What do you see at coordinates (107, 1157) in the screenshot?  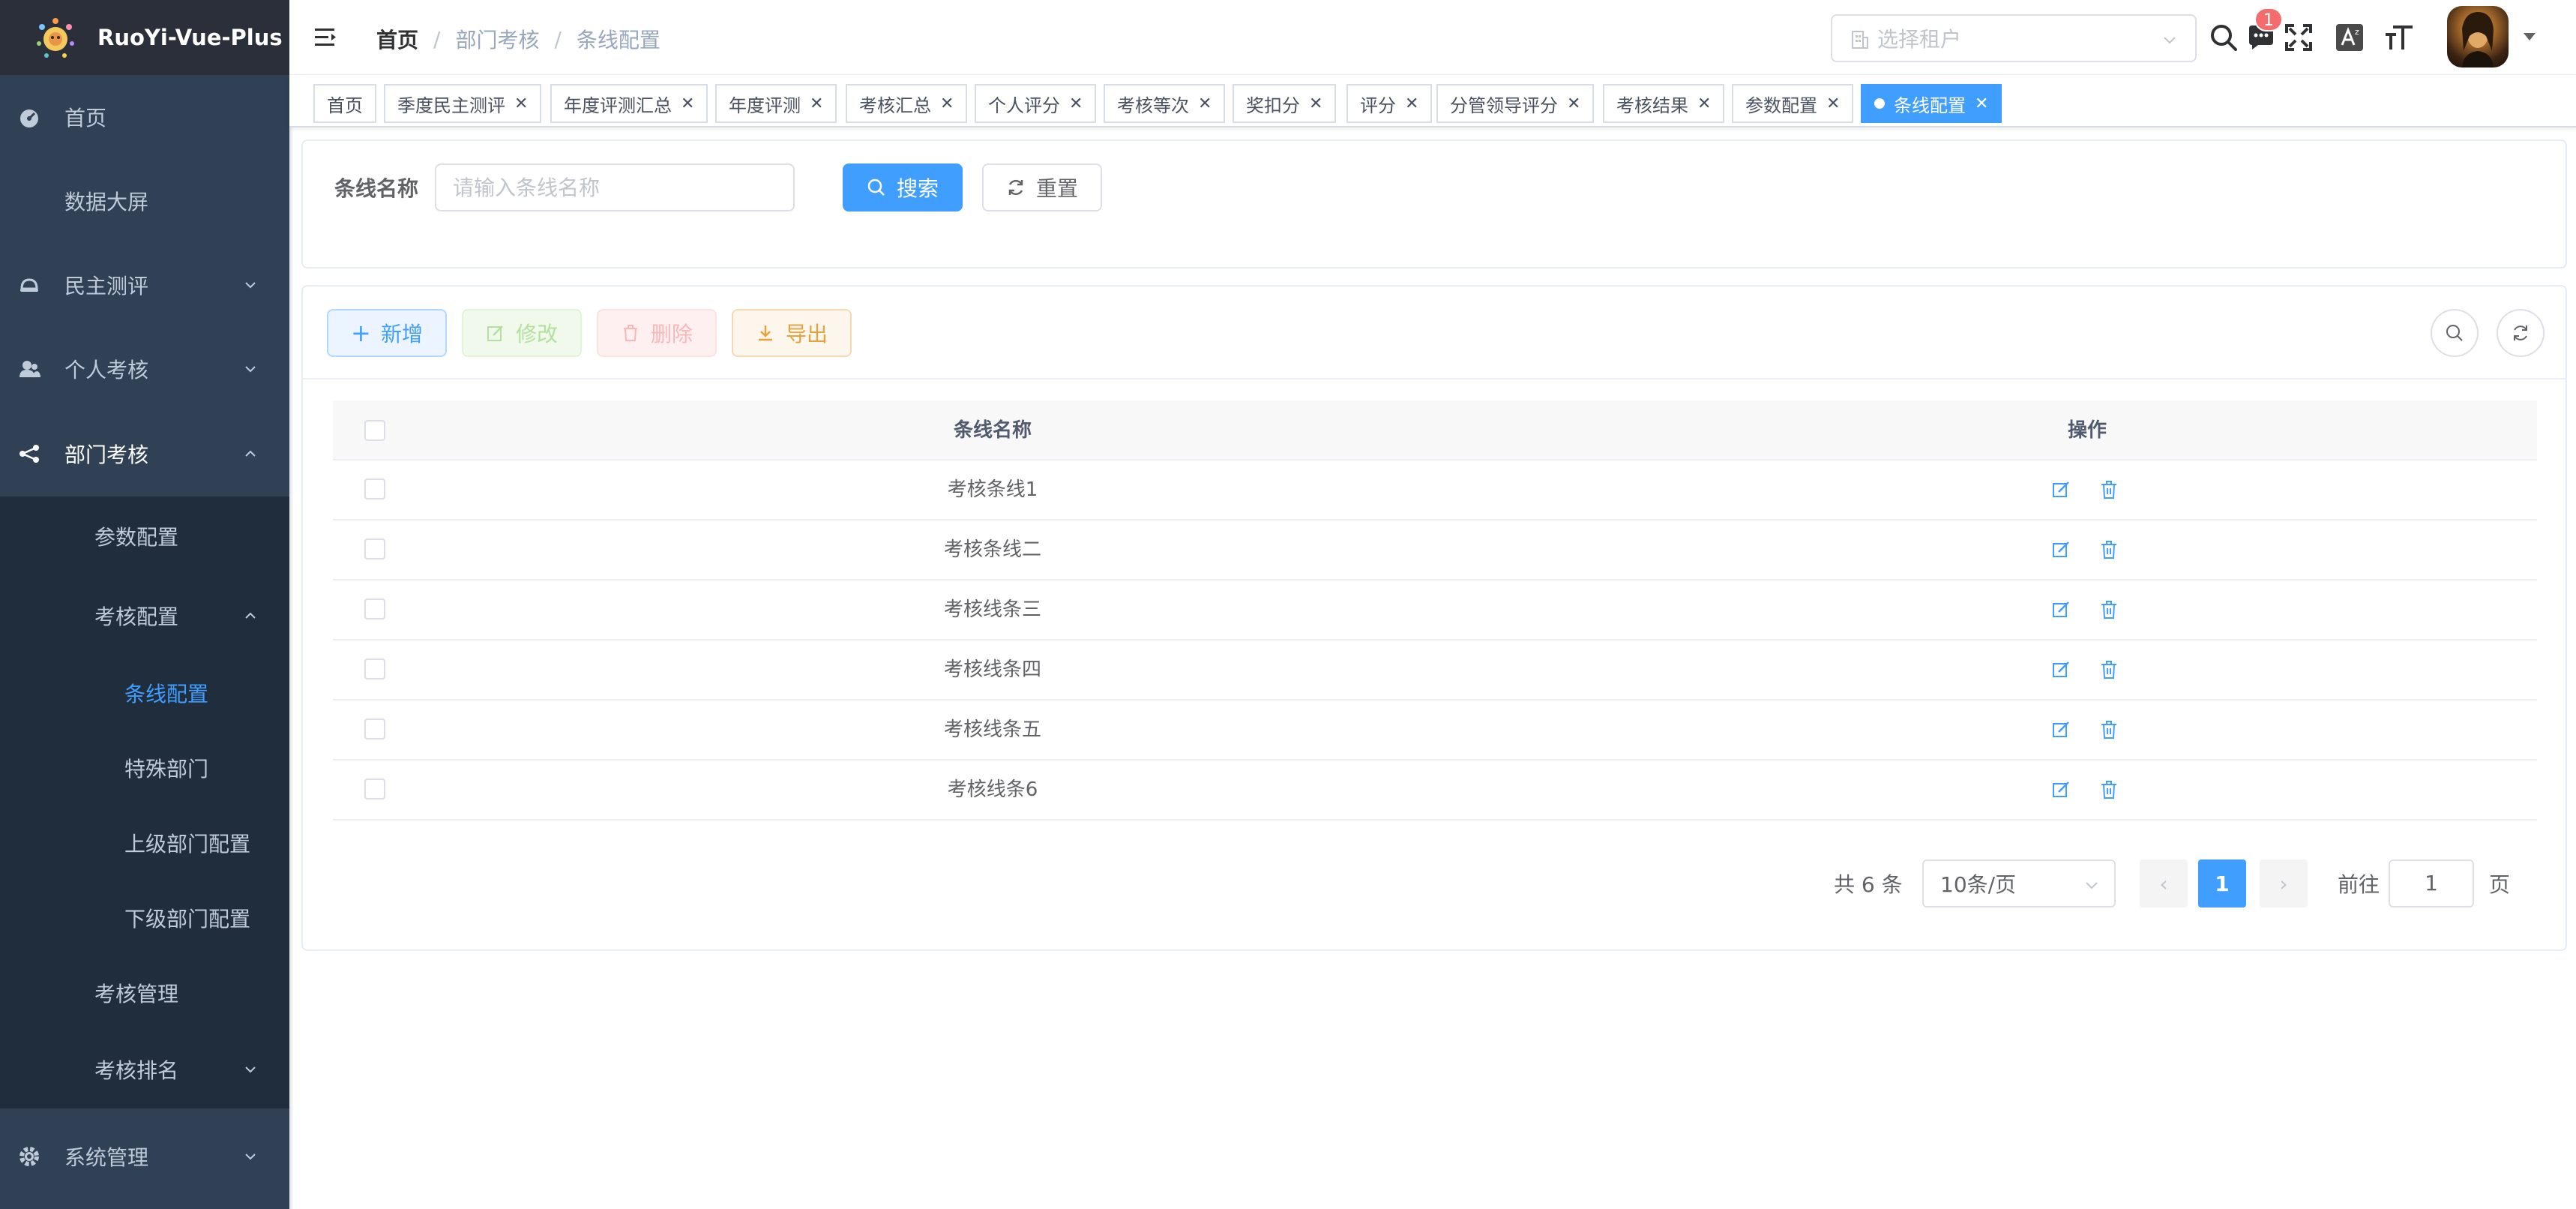 I see `sidebar-item-label: 系统管理` at bounding box center [107, 1157].